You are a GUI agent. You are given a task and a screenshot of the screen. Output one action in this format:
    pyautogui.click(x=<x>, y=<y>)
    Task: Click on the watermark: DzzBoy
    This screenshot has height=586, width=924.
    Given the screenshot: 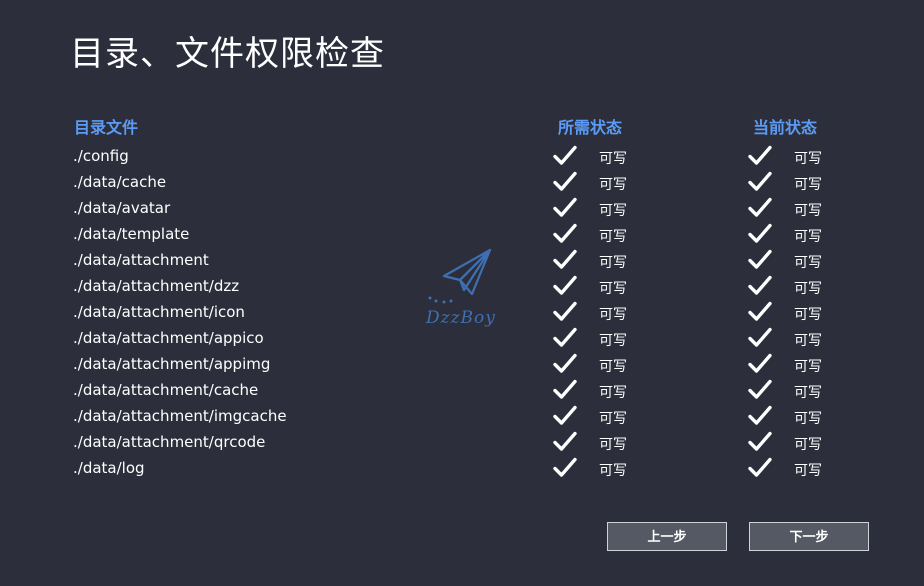 What is the action you would take?
    pyautogui.click(x=465, y=293)
    